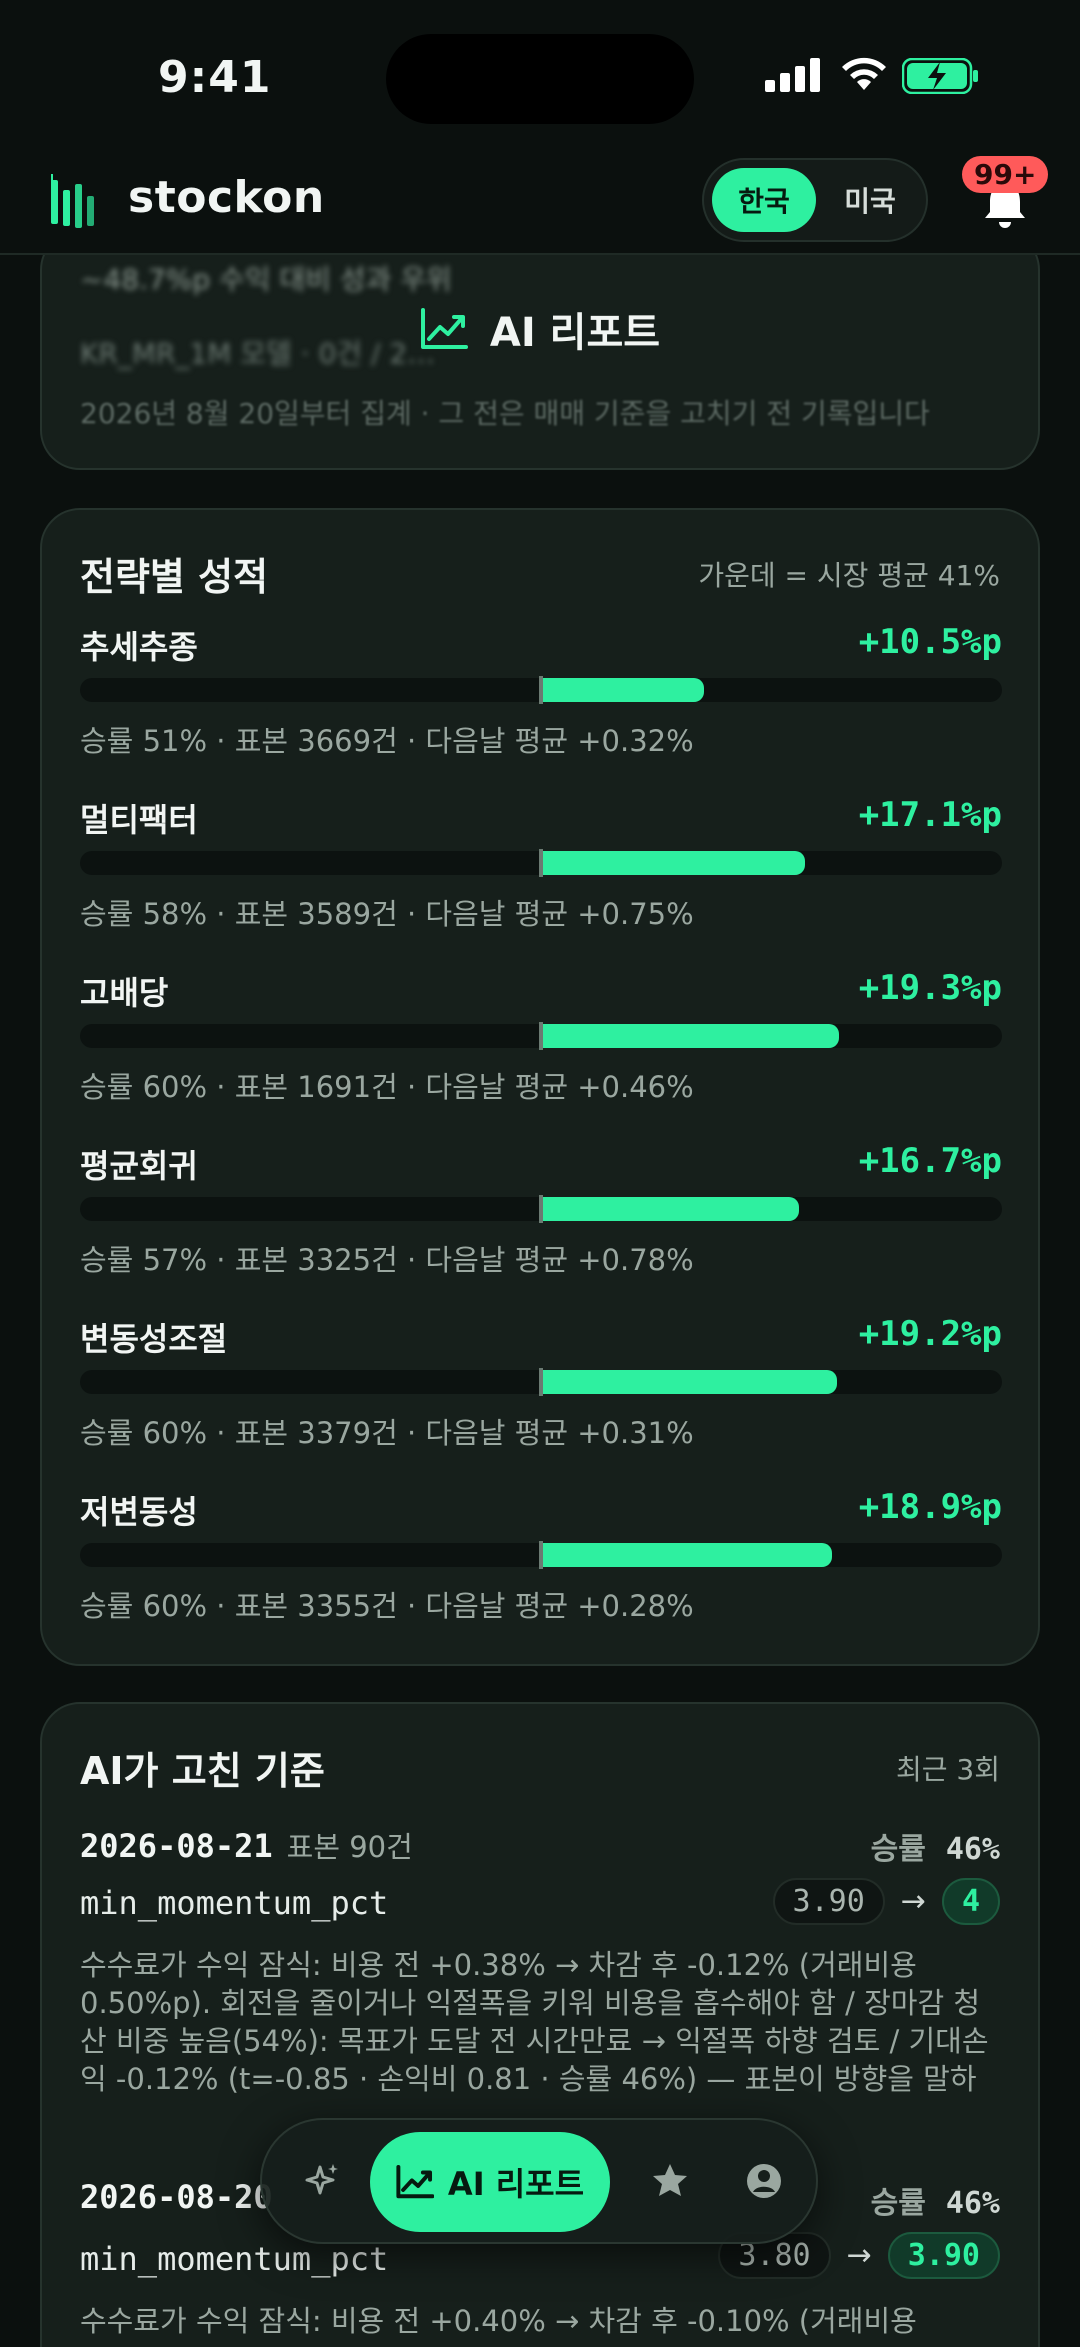 This screenshot has height=2347, width=1080. Describe the element at coordinates (266, 279) in the screenshot. I see `summary-line-1: ~48.7%p 수익 대비 성과 우위` at that location.